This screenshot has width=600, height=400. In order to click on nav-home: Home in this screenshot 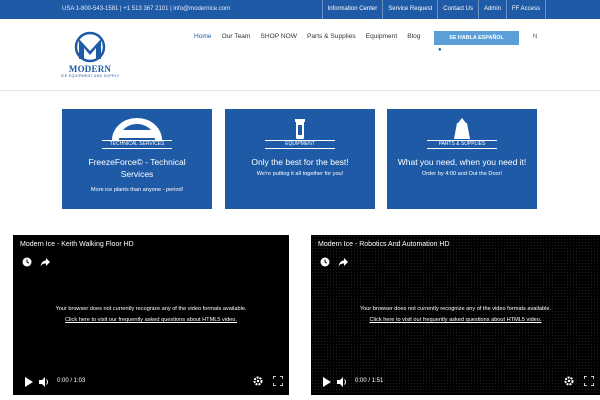, I will do `click(203, 36)`.